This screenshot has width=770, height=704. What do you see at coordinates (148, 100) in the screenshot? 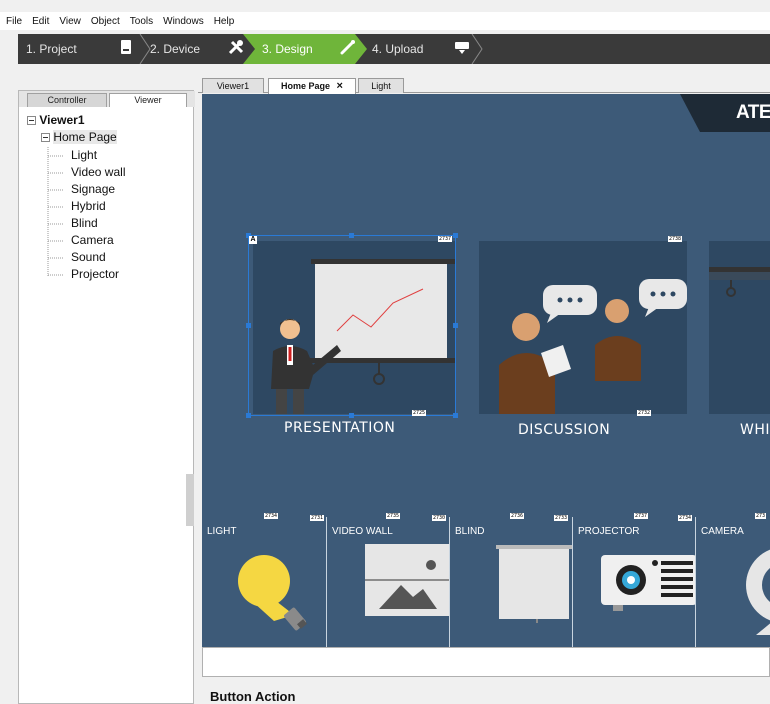
I see `tab-viewer: Viewer` at bounding box center [148, 100].